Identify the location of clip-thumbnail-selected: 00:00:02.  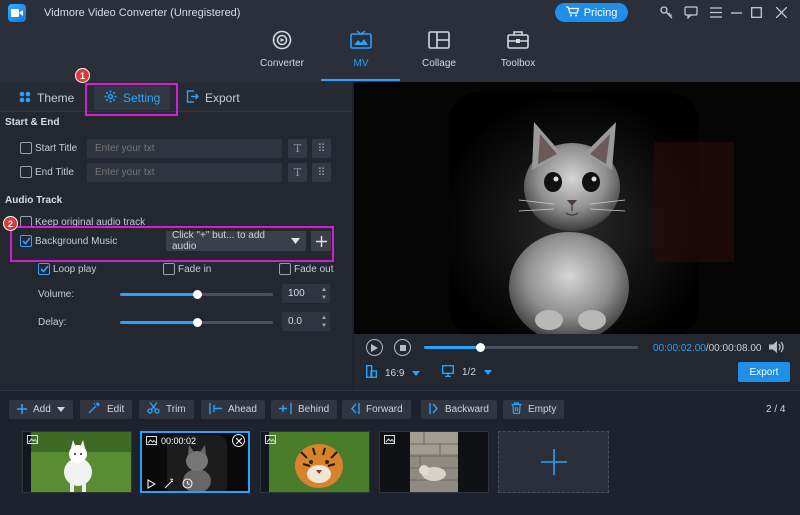
(195, 462).